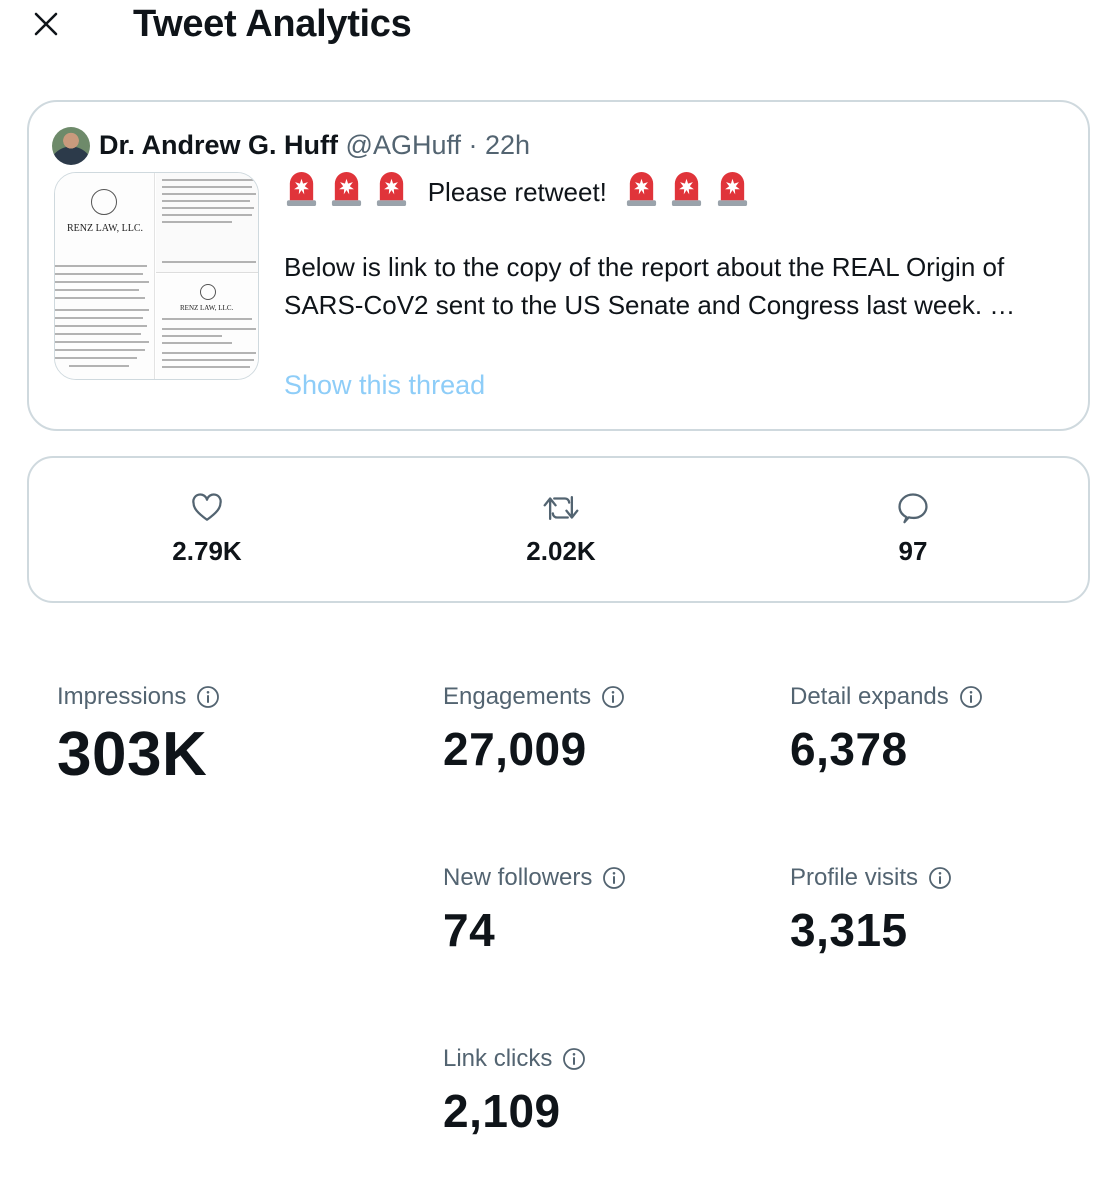 The width and height of the screenshot is (1104, 1200). What do you see at coordinates (518, 877) in the screenshot?
I see `new-followers-label: New followers` at bounding box center [518, 877].